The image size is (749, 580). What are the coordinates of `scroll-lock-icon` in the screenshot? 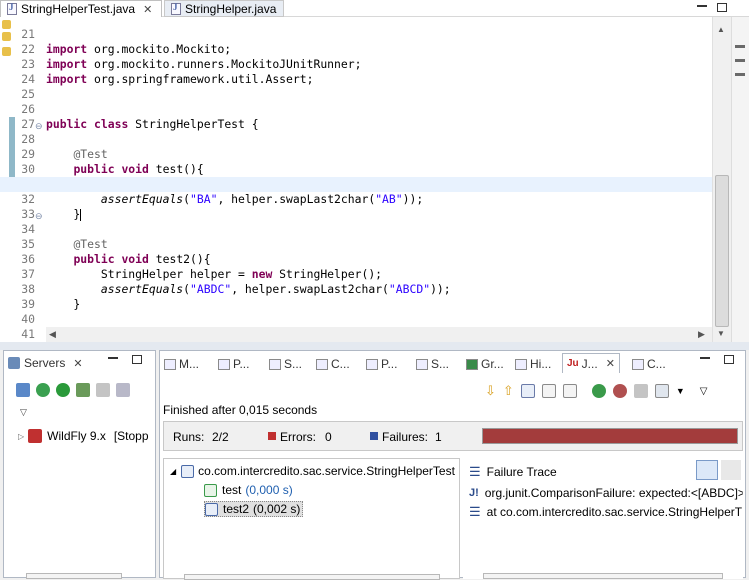 It's located at (548, 391).